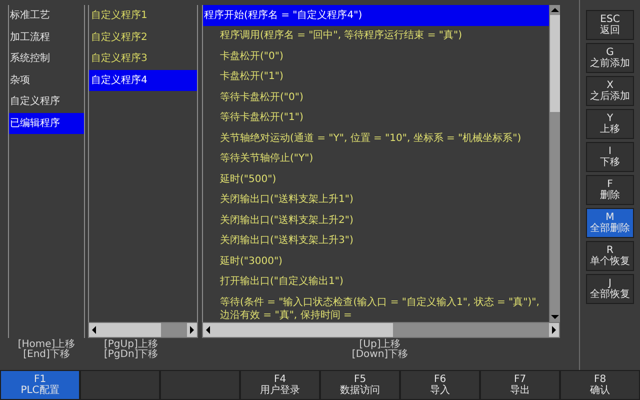  Describe the element at coordinates (520, 385) in the screenshot. I see `function-key: F7 导出` at that location.